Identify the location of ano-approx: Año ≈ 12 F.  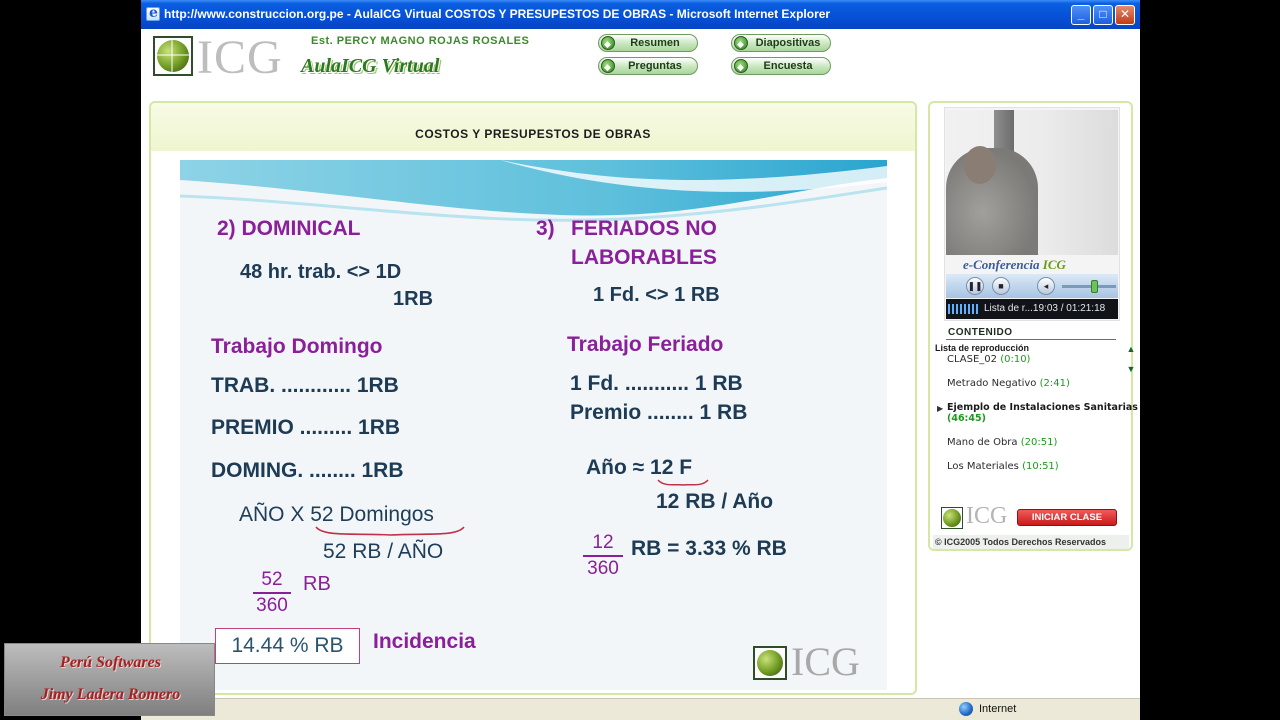
(639, 468).